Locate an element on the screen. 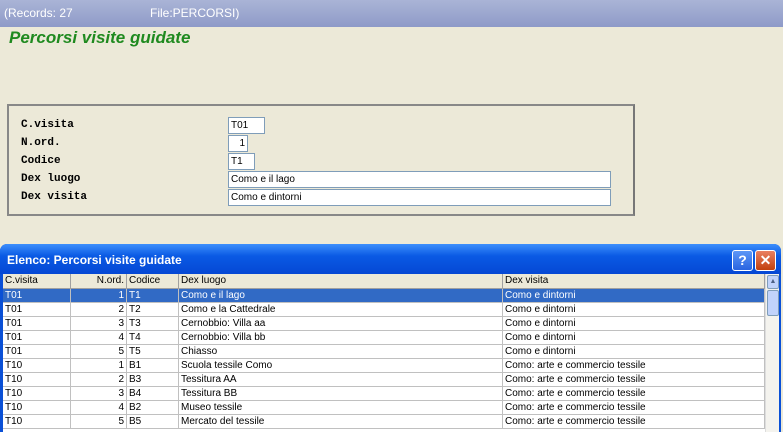 This screenshot has width=783, height=432. close-button: ✕ is located at coordinates (765, 260).